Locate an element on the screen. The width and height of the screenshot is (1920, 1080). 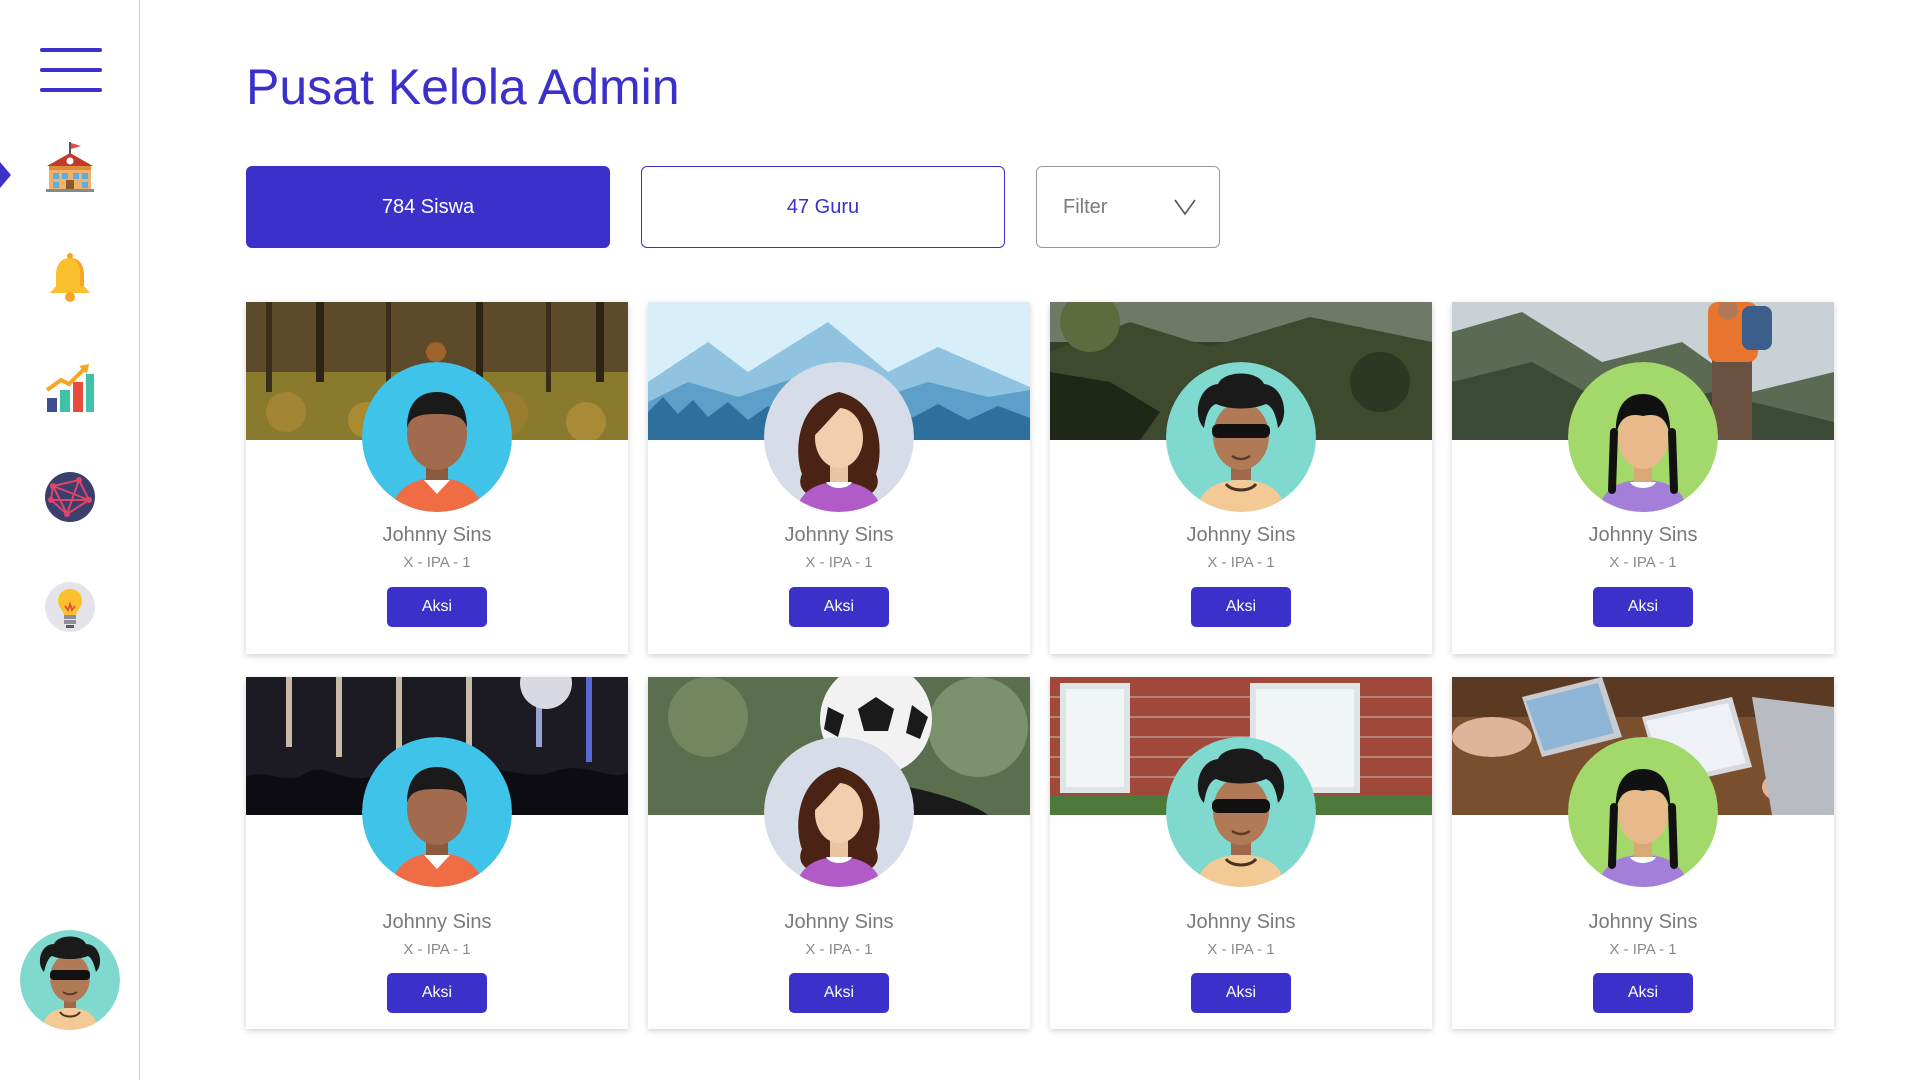
sidebar-item-statistics is located at coordinates (70, 387).